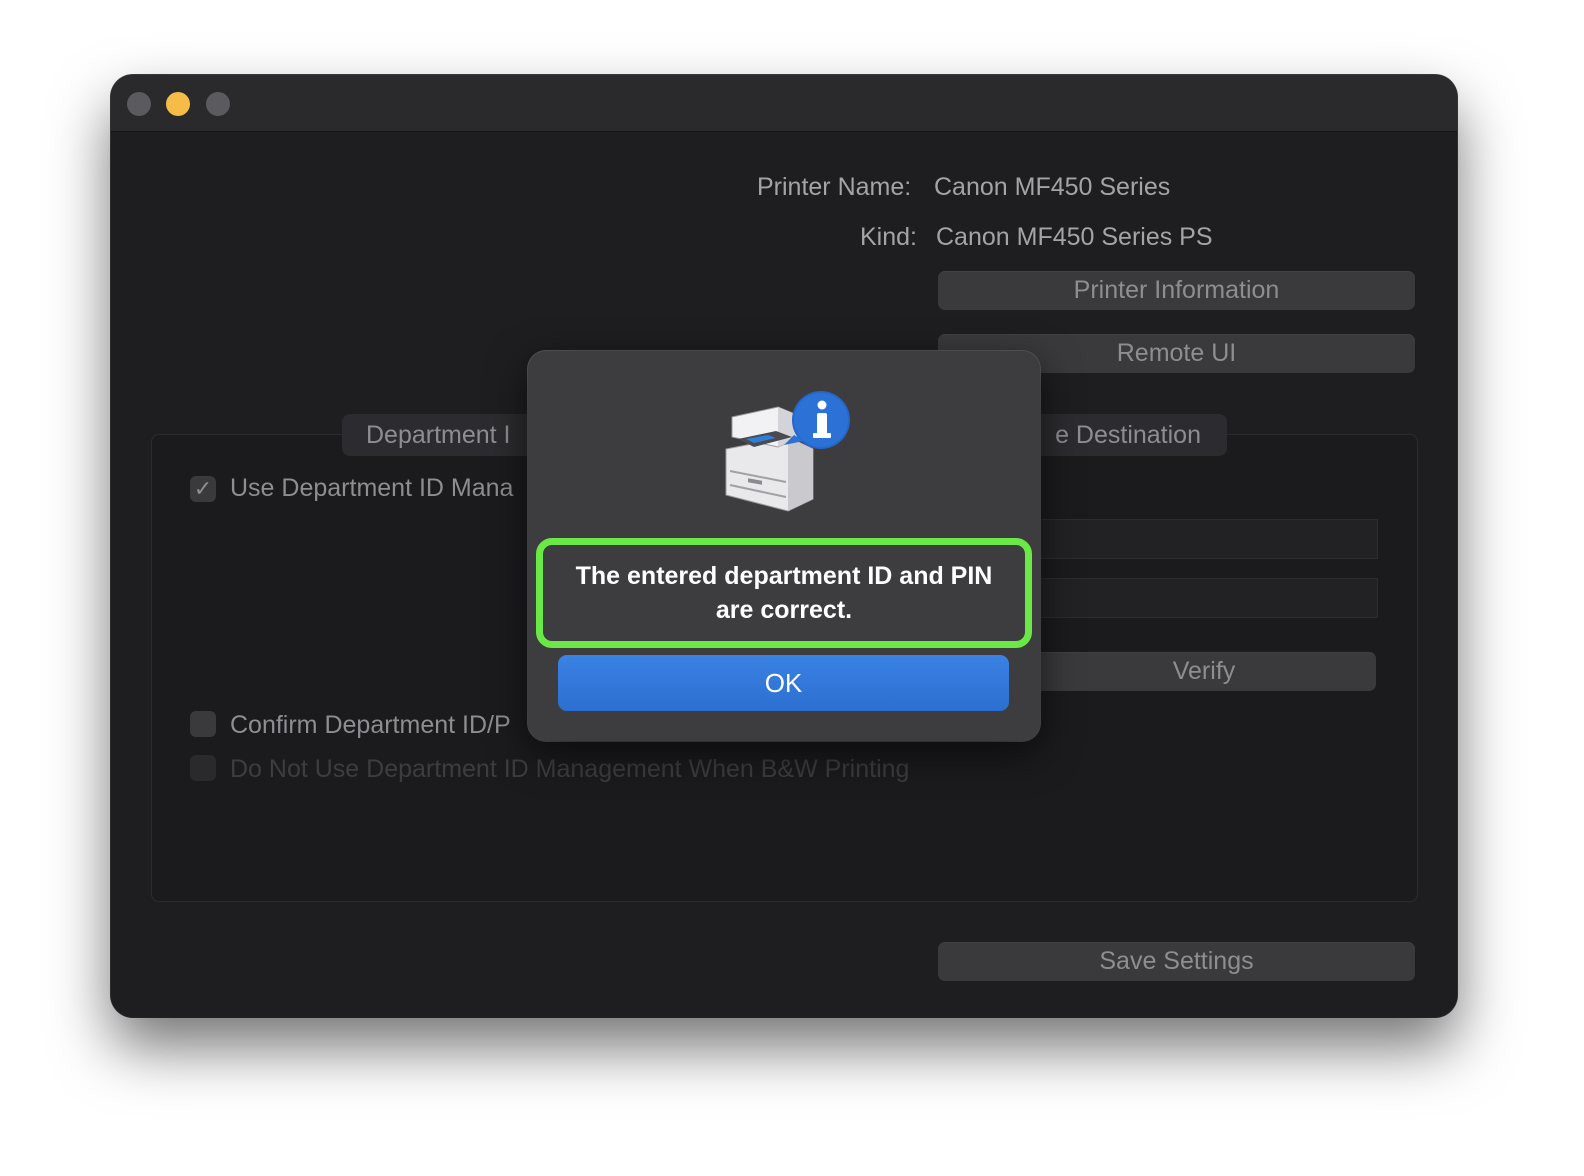 Image resolution: width=1584 pixels, height=1176 pixels. I want to click on printer-name-value: Canon MF450 Series, so click(1052, 187).